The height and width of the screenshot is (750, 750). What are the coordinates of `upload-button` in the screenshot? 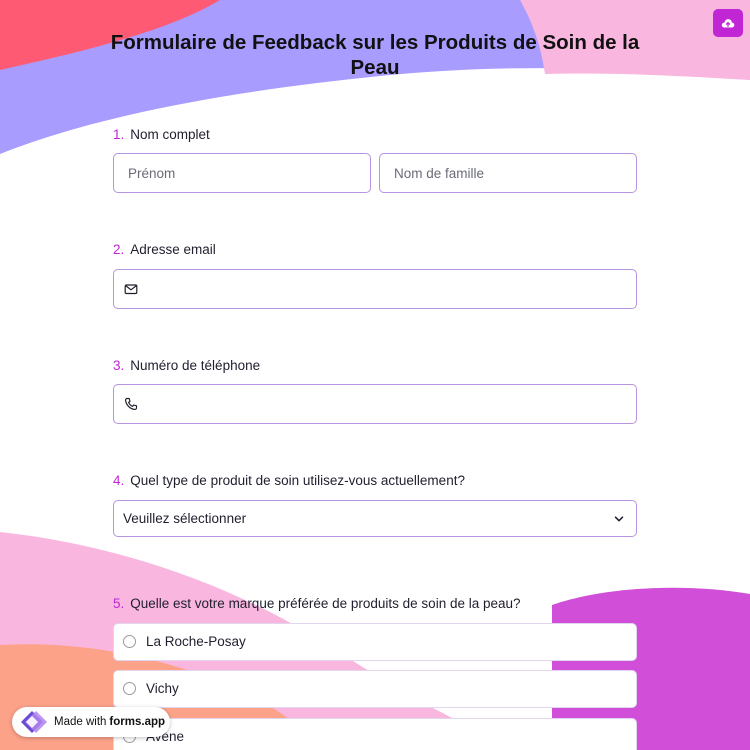 It's located at (728, 23).